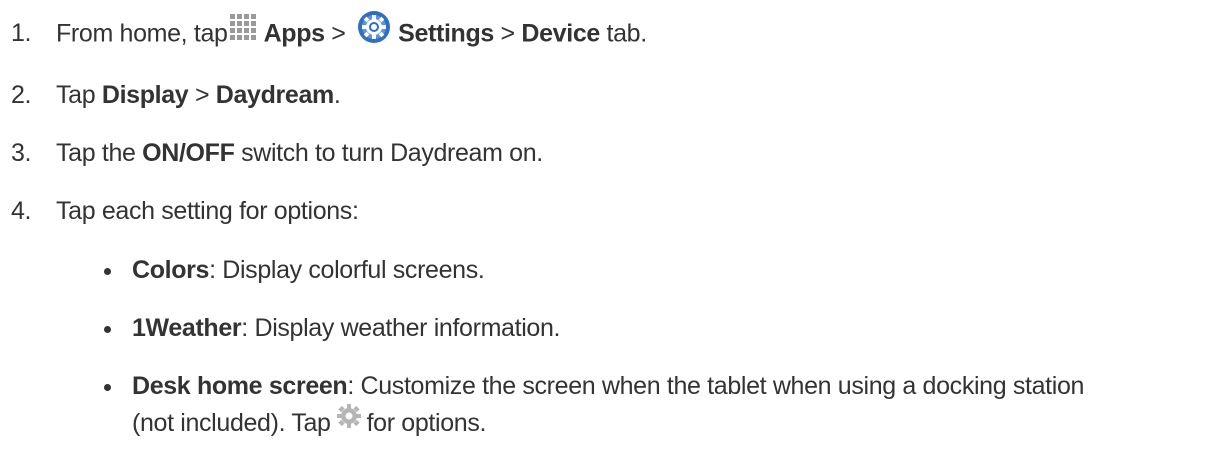  Describe the element at coordinates (374, 27) in the screenshot. I see `settings-gear-icon` at that location.